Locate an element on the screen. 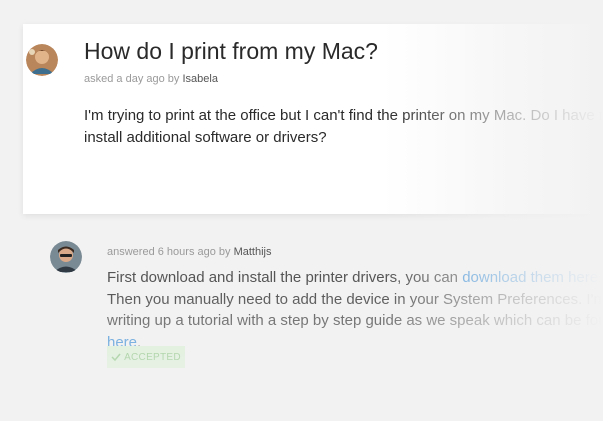 The image size is (603, 421). question-author-link: Isabela is located at coordinates (199, 79).